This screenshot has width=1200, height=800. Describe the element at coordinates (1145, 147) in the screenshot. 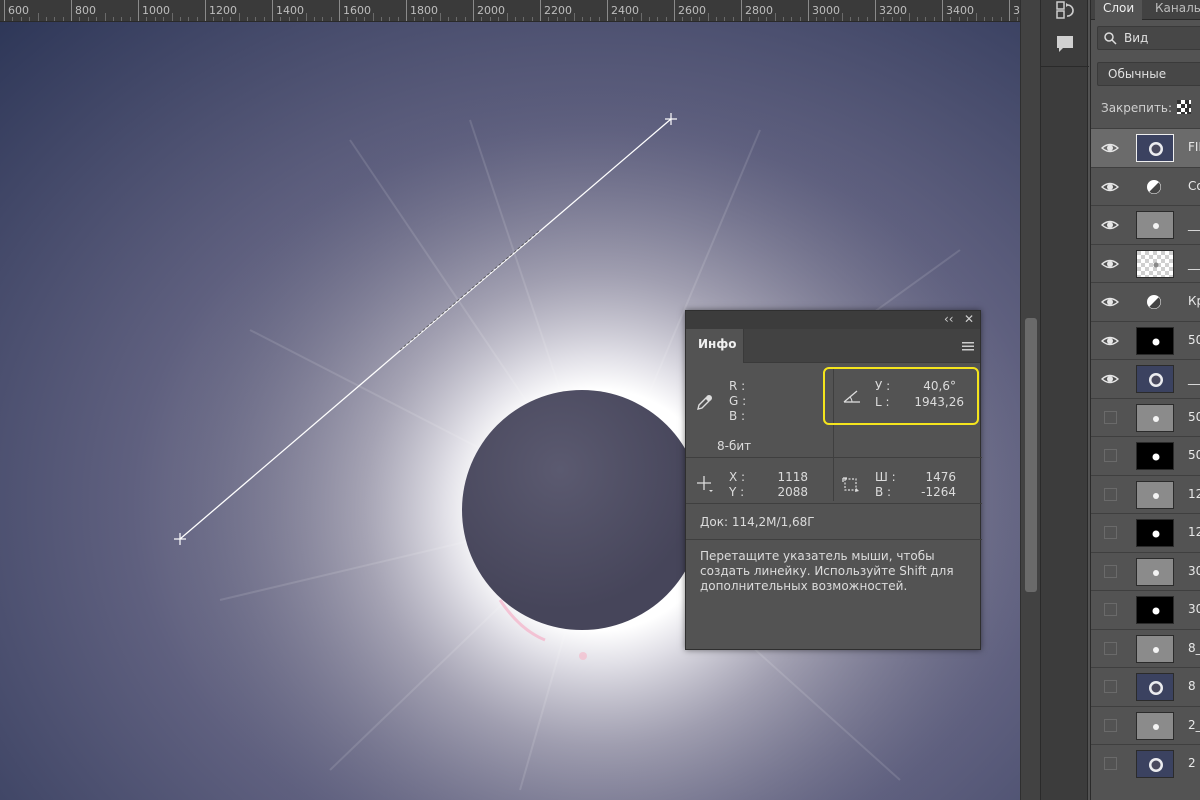

I see `layer-row: FIL` at that location.